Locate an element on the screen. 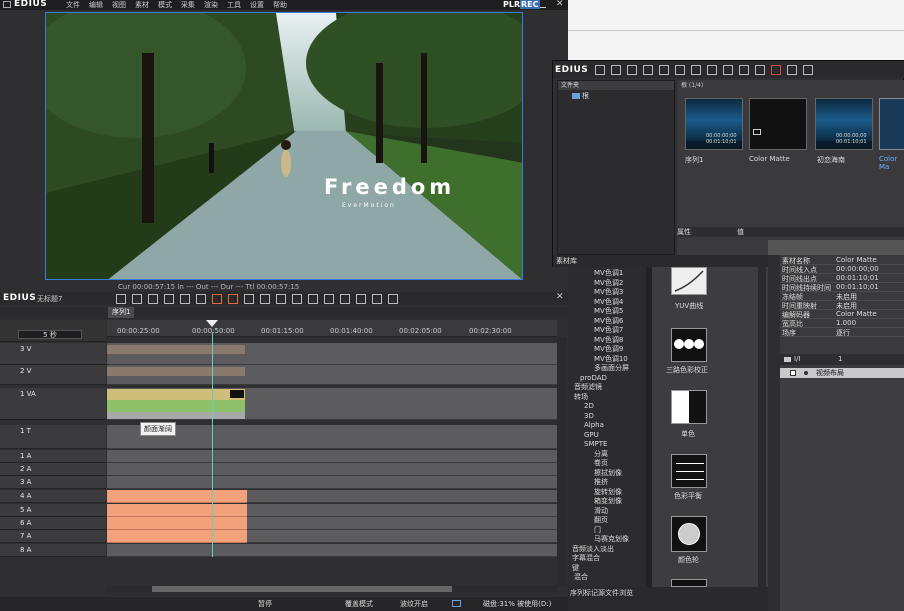  clip-1va-bottom is located at coordinates (176, 415).